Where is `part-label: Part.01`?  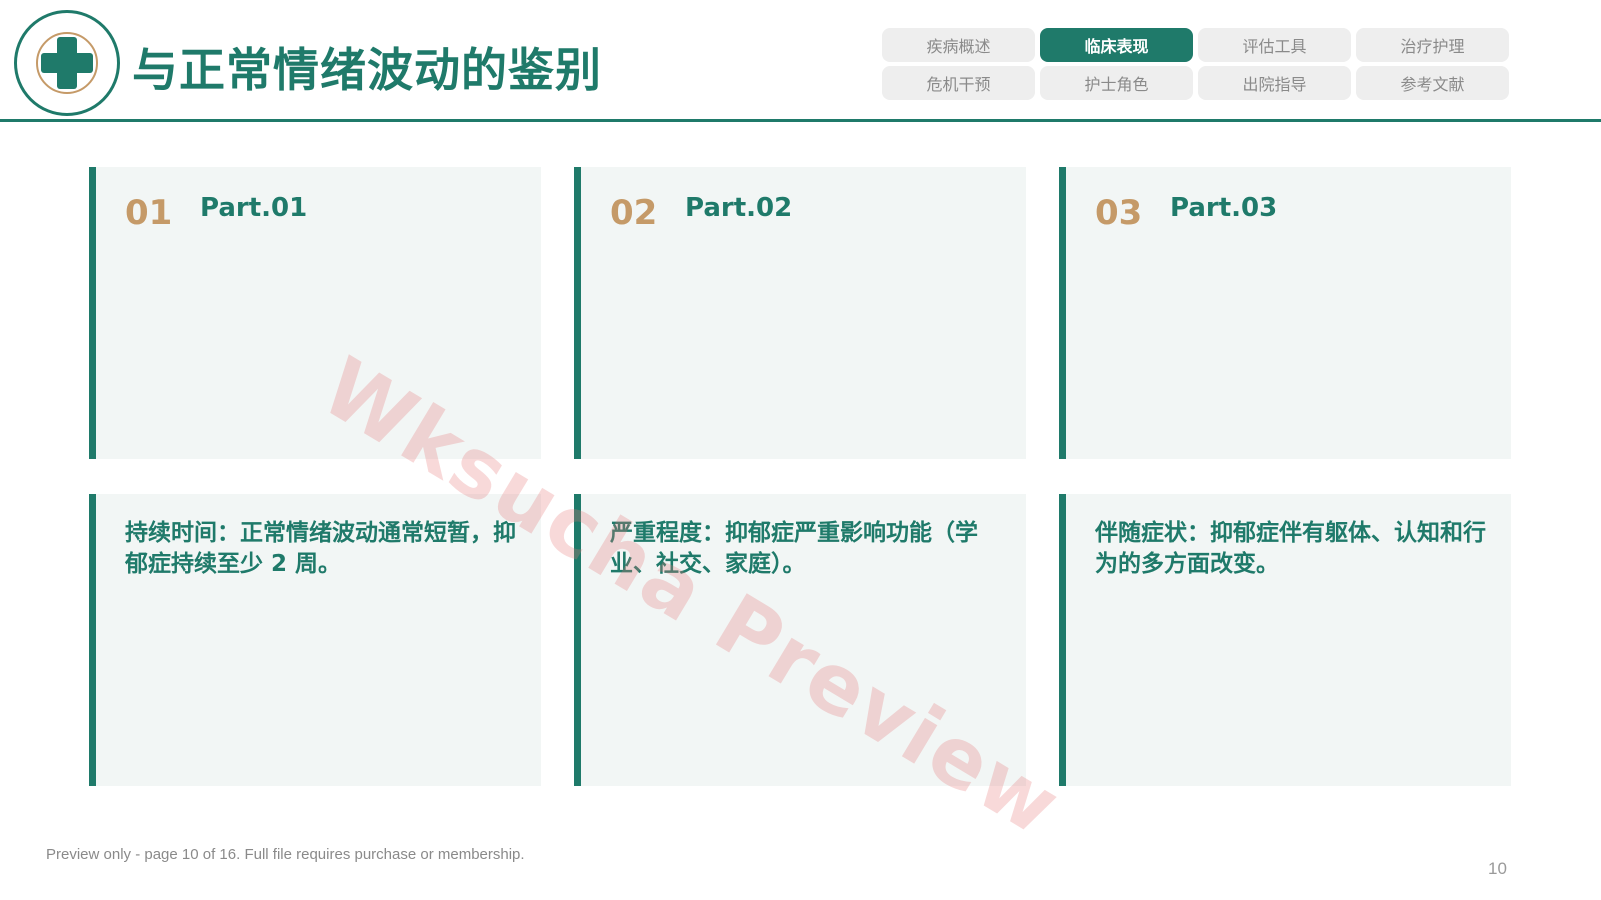 part-label: Part.01 is located at coordinates (254, 208).